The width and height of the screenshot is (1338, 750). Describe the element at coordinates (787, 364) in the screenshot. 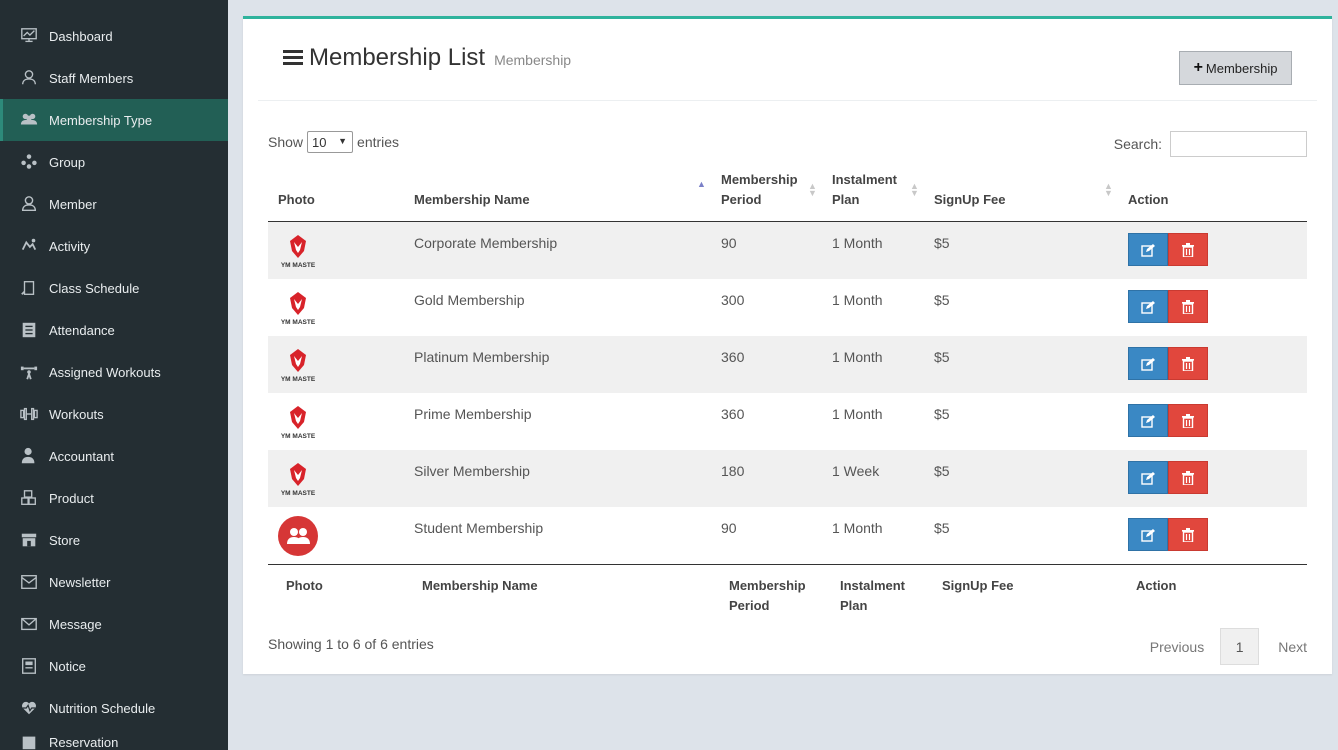

I see `table-row: YM MASTE Platinum Membership 360 1 Month $5` at that location.